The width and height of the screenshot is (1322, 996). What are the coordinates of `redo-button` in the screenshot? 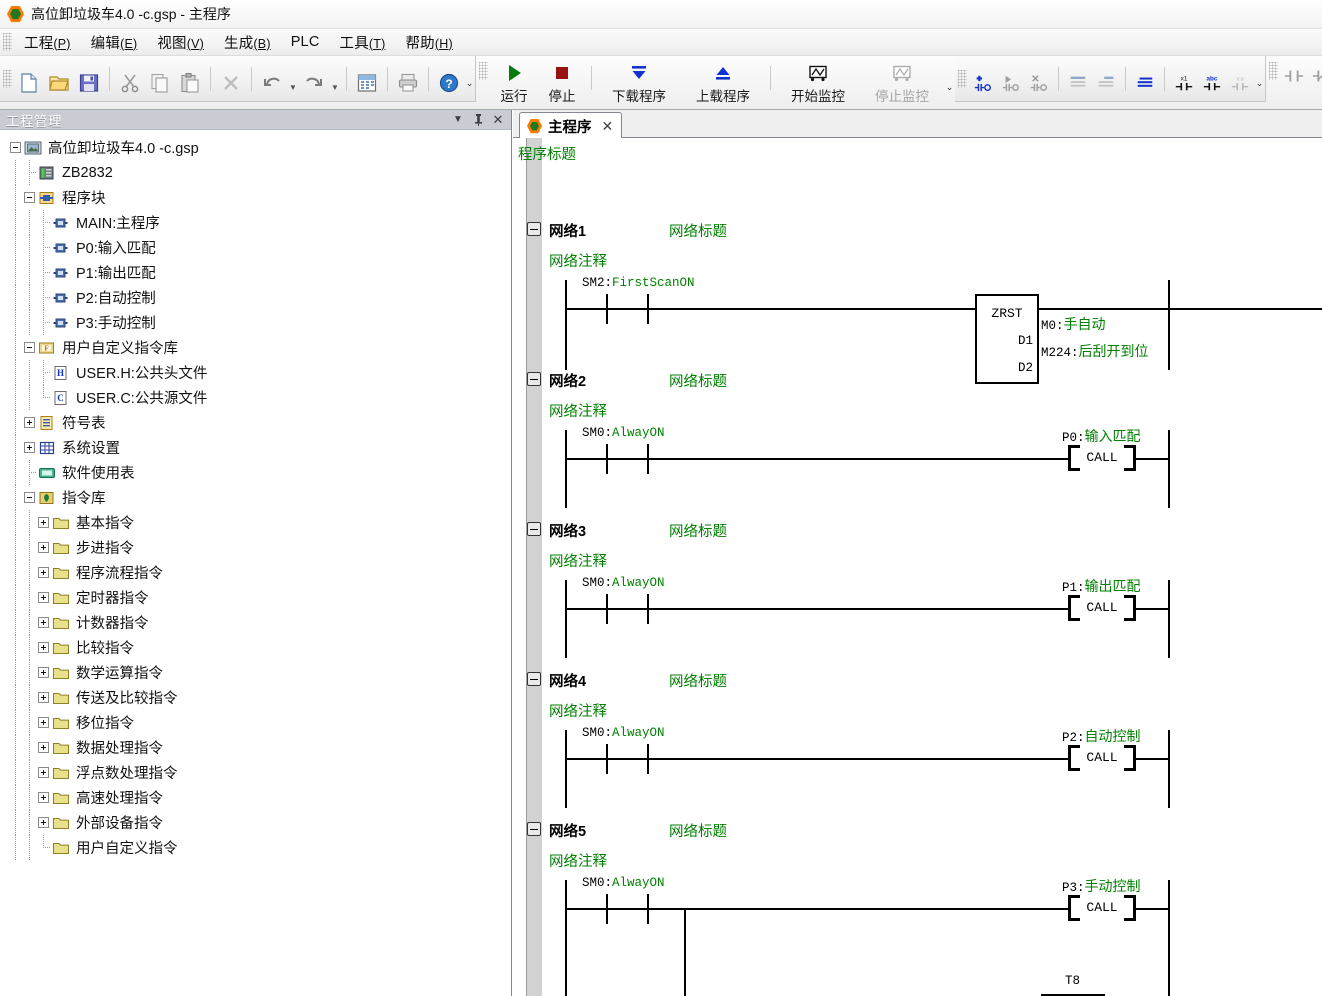 It's located at (314, 78).